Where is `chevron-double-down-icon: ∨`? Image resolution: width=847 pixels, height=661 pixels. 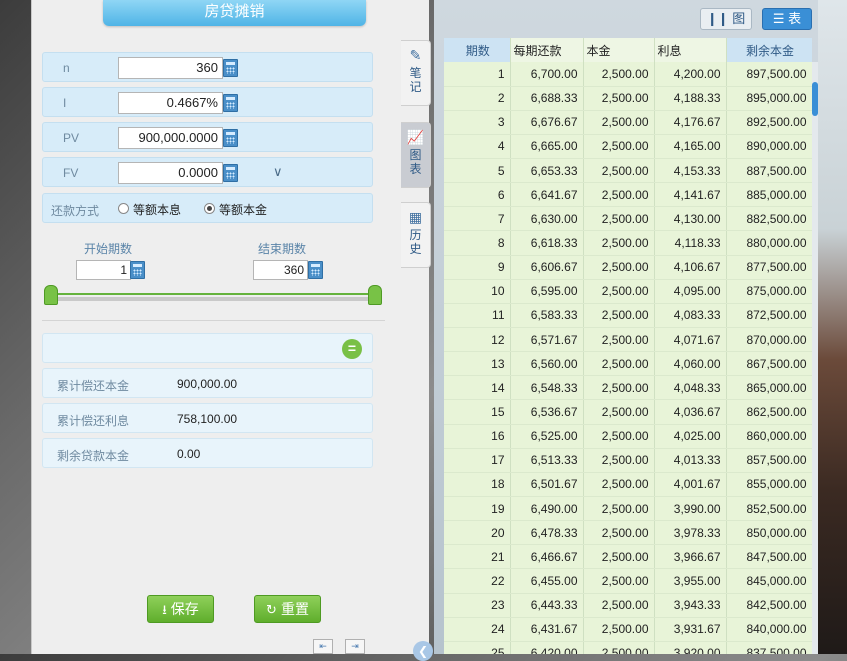 chevron-double-down-icon: ∨ is located at coordinates (278, 172).